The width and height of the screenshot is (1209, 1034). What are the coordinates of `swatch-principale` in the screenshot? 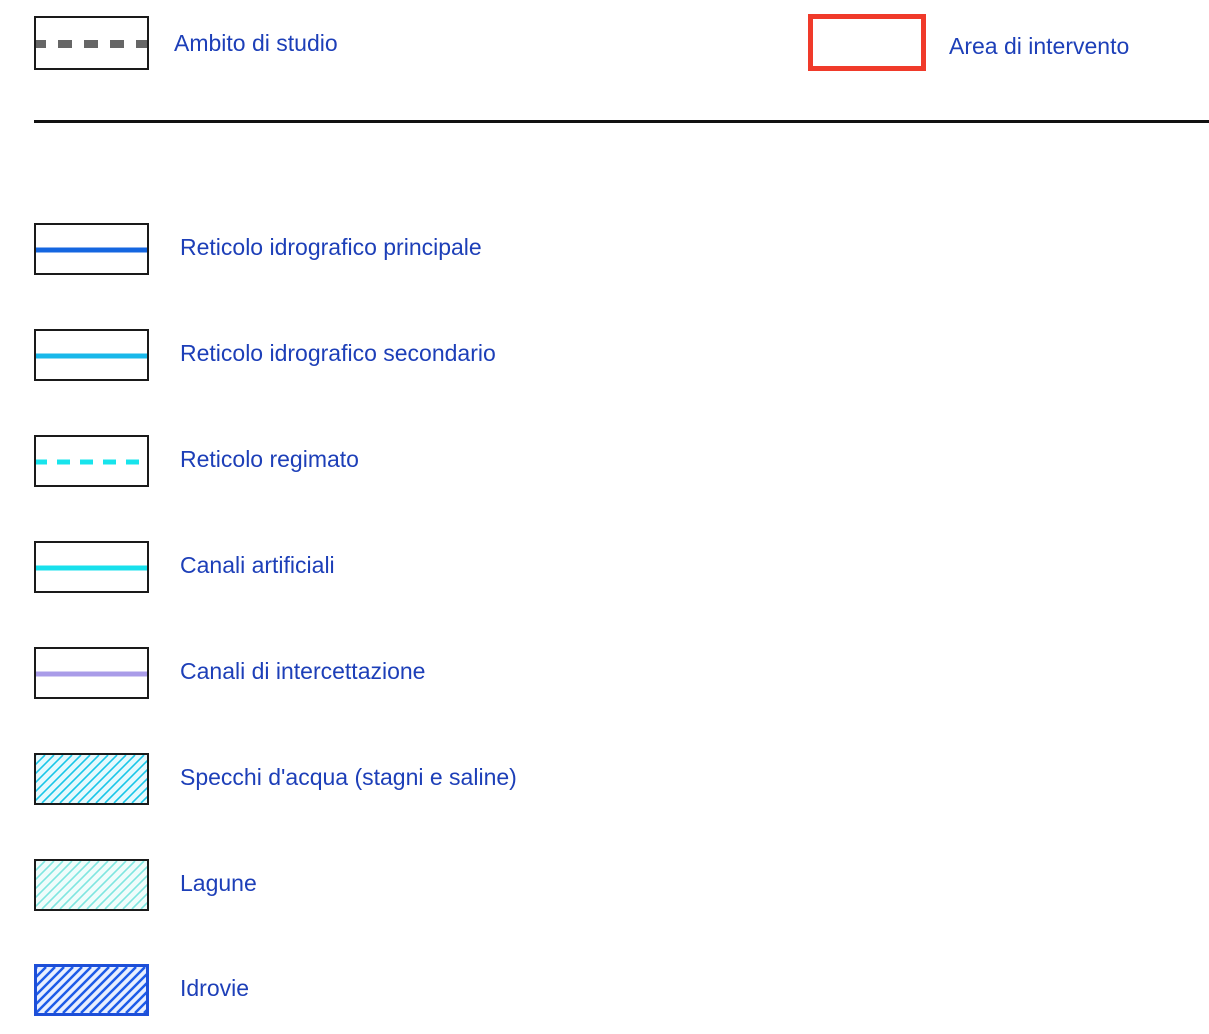 It's located at (91, 249).